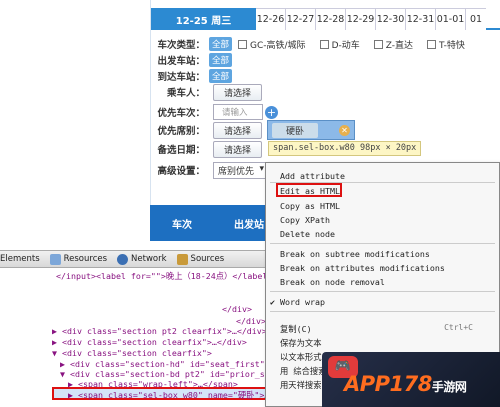  I want to click on menu-item-save-as-text: 保存为文本, so click(301, 343).